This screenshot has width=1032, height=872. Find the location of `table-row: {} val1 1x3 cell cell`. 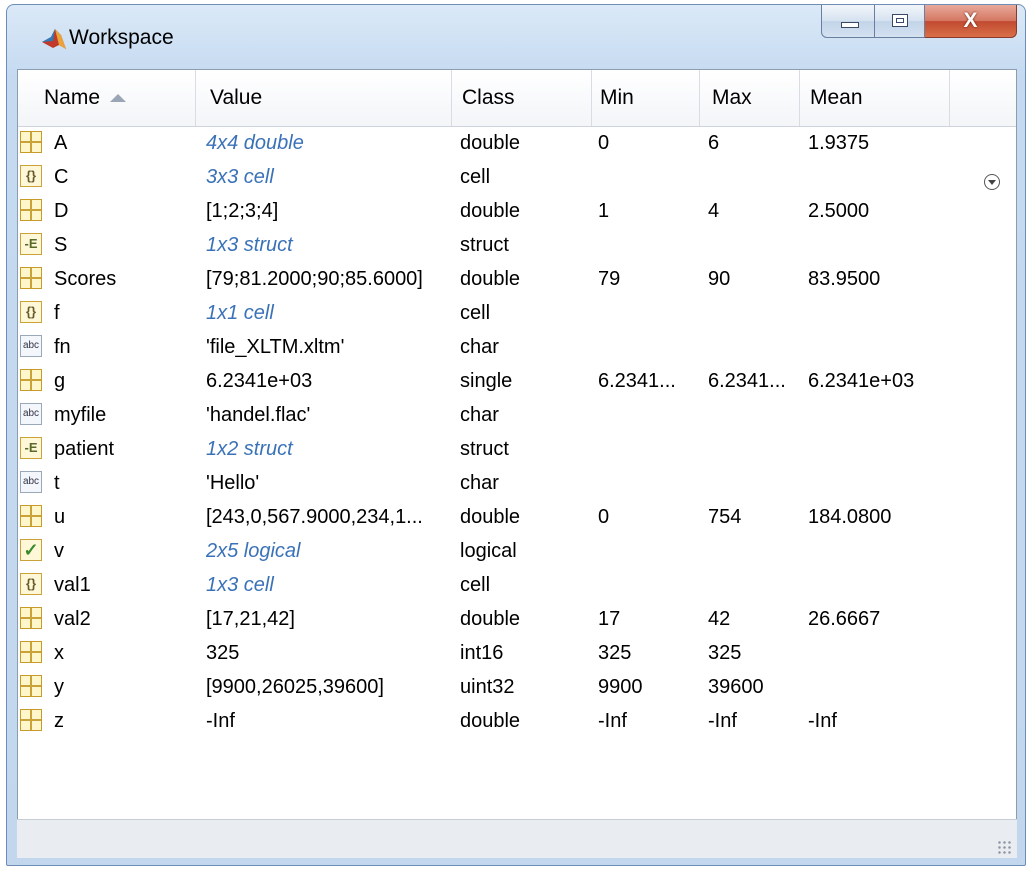

table-row: {} val1 1x3 cell cell is located at coordinates (517, 585).